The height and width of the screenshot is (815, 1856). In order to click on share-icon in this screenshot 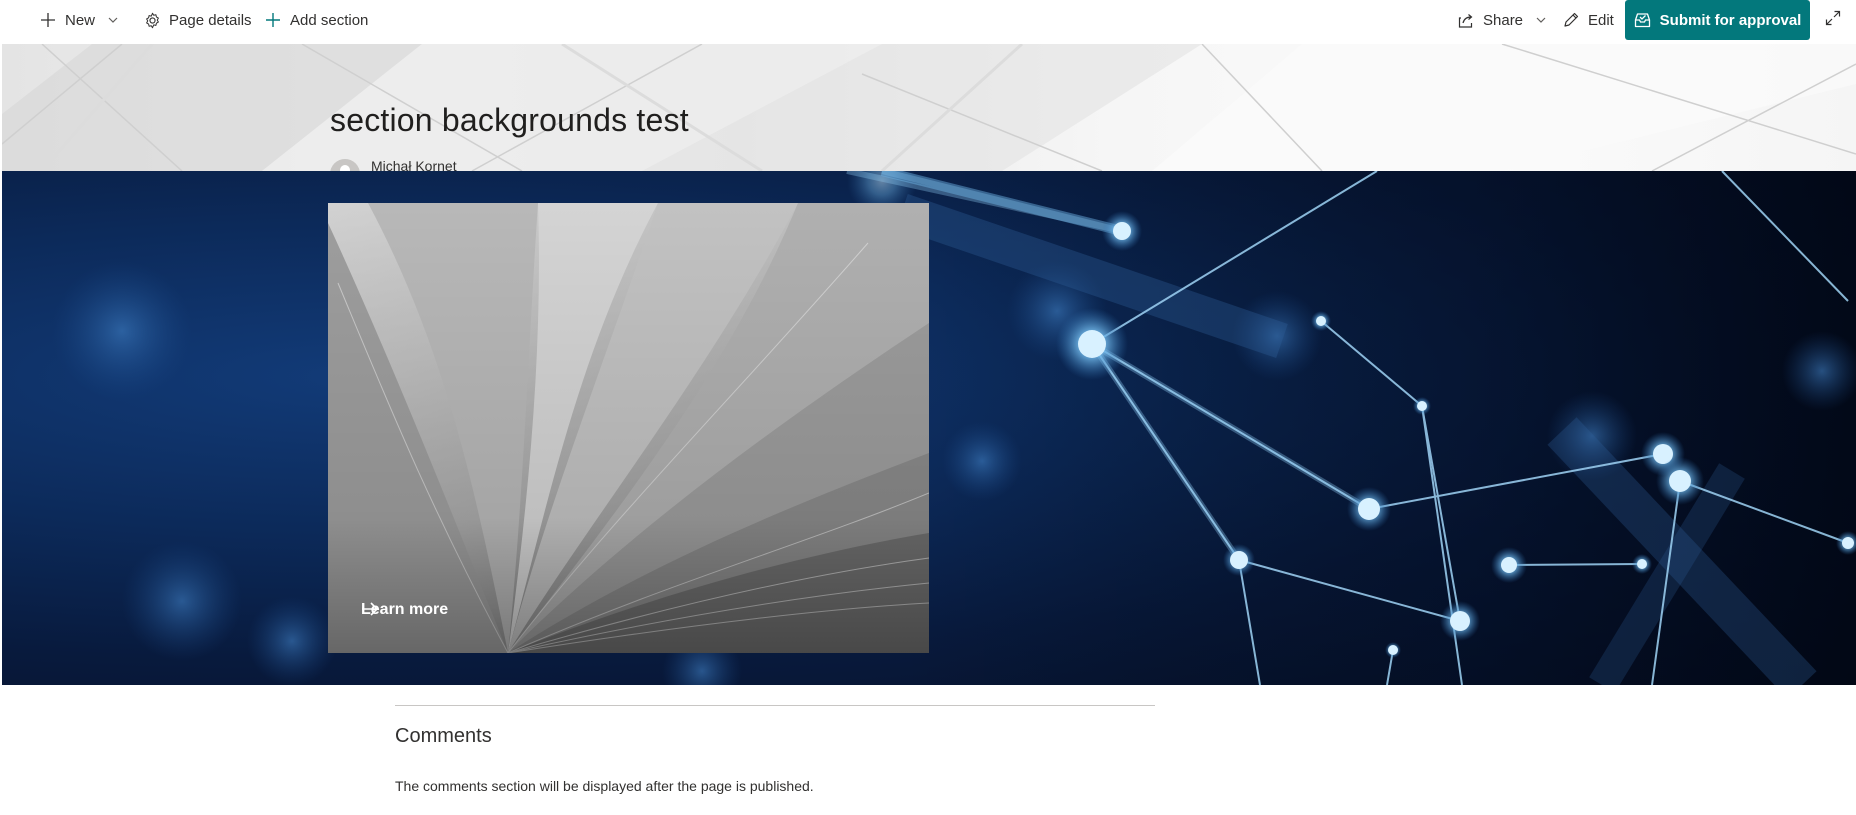, I will do `click(1466, 20)`.